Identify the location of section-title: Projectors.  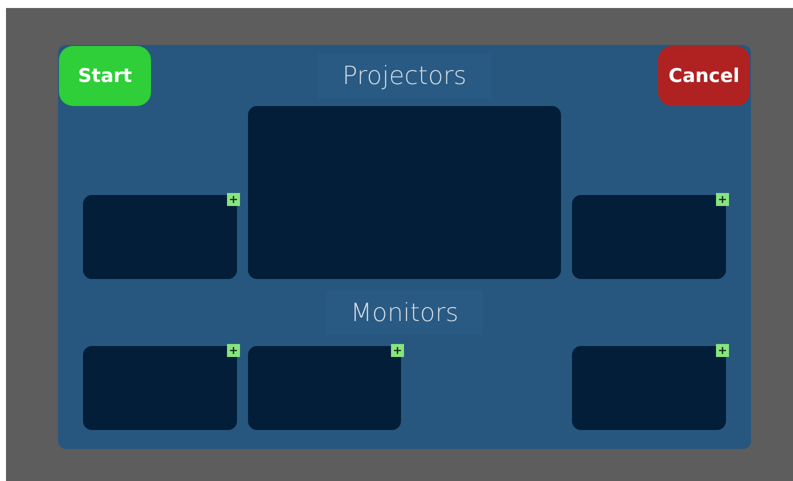
(404, 76).